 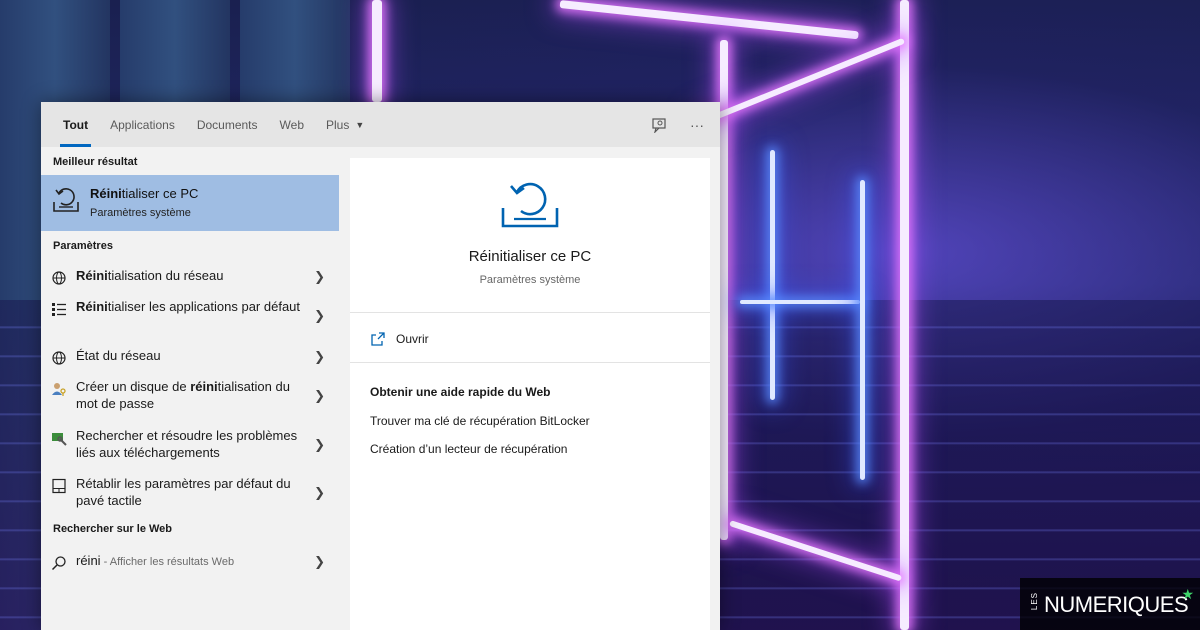 What do you see at coordinates (155, 560) in the screenshot?
I see `web-search-label: réini - Afficher les résultats Web` at bounding box center [155, 560].